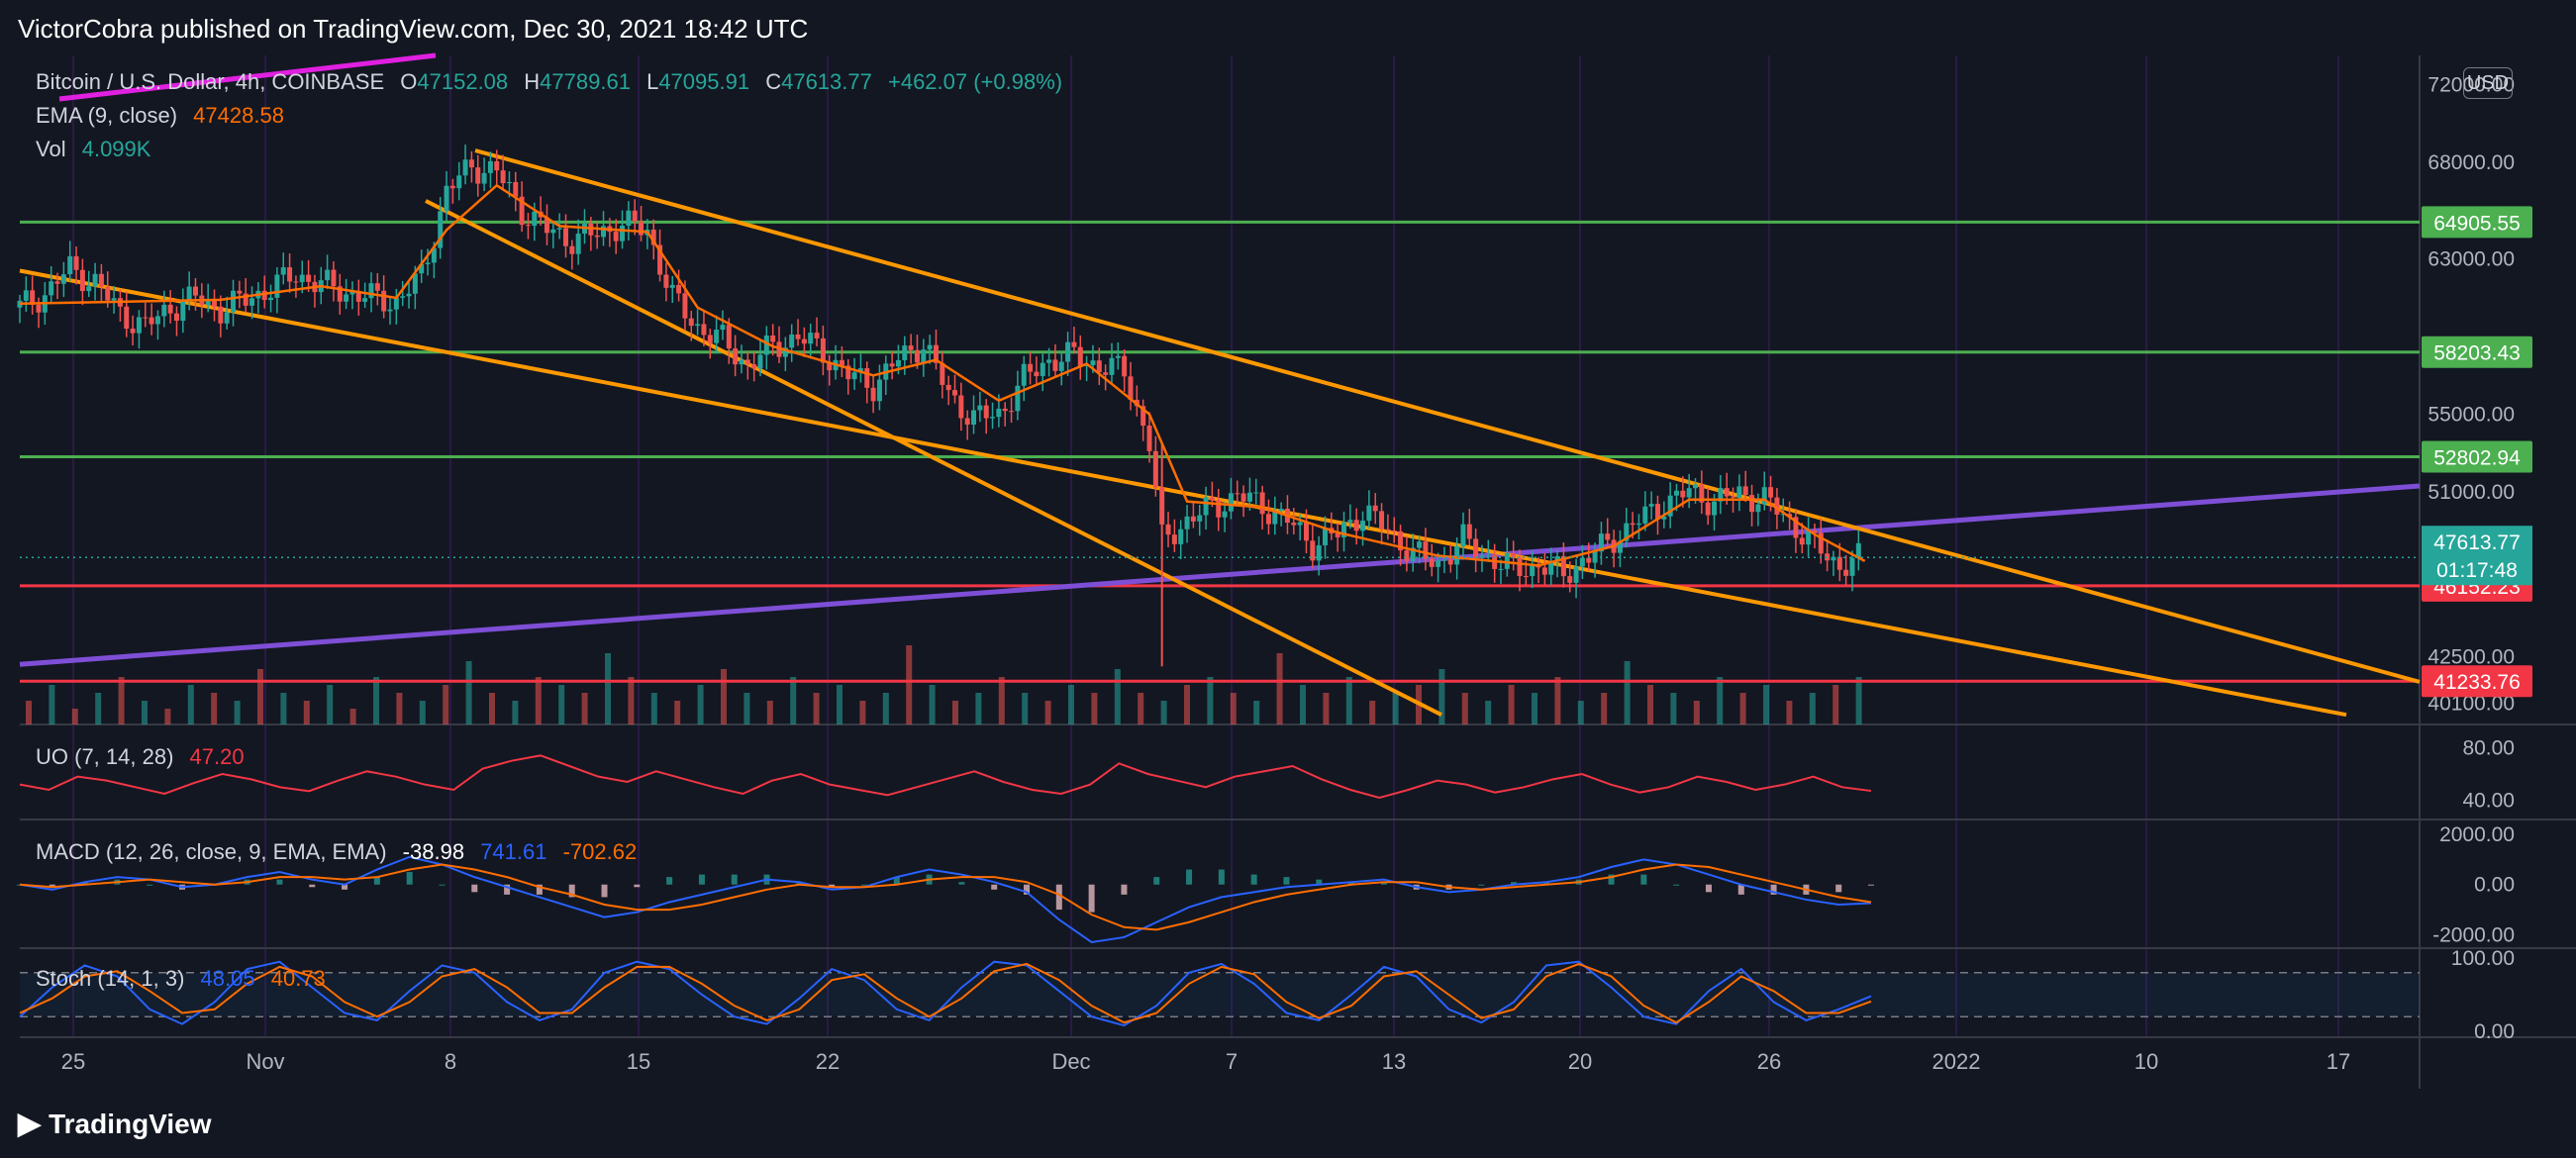 The height and width of the screenshot is (1158, 2576). I want to click on close-value: 47613.77, so click(827, 82).